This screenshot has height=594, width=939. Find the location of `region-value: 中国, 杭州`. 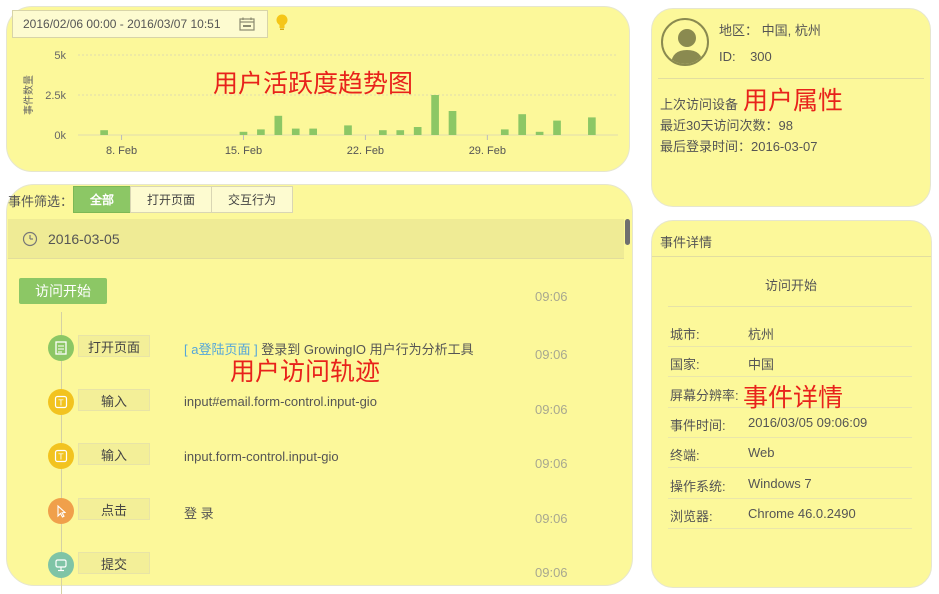

region-value: 中国, 杭州 is located at coordinates (791, 30).